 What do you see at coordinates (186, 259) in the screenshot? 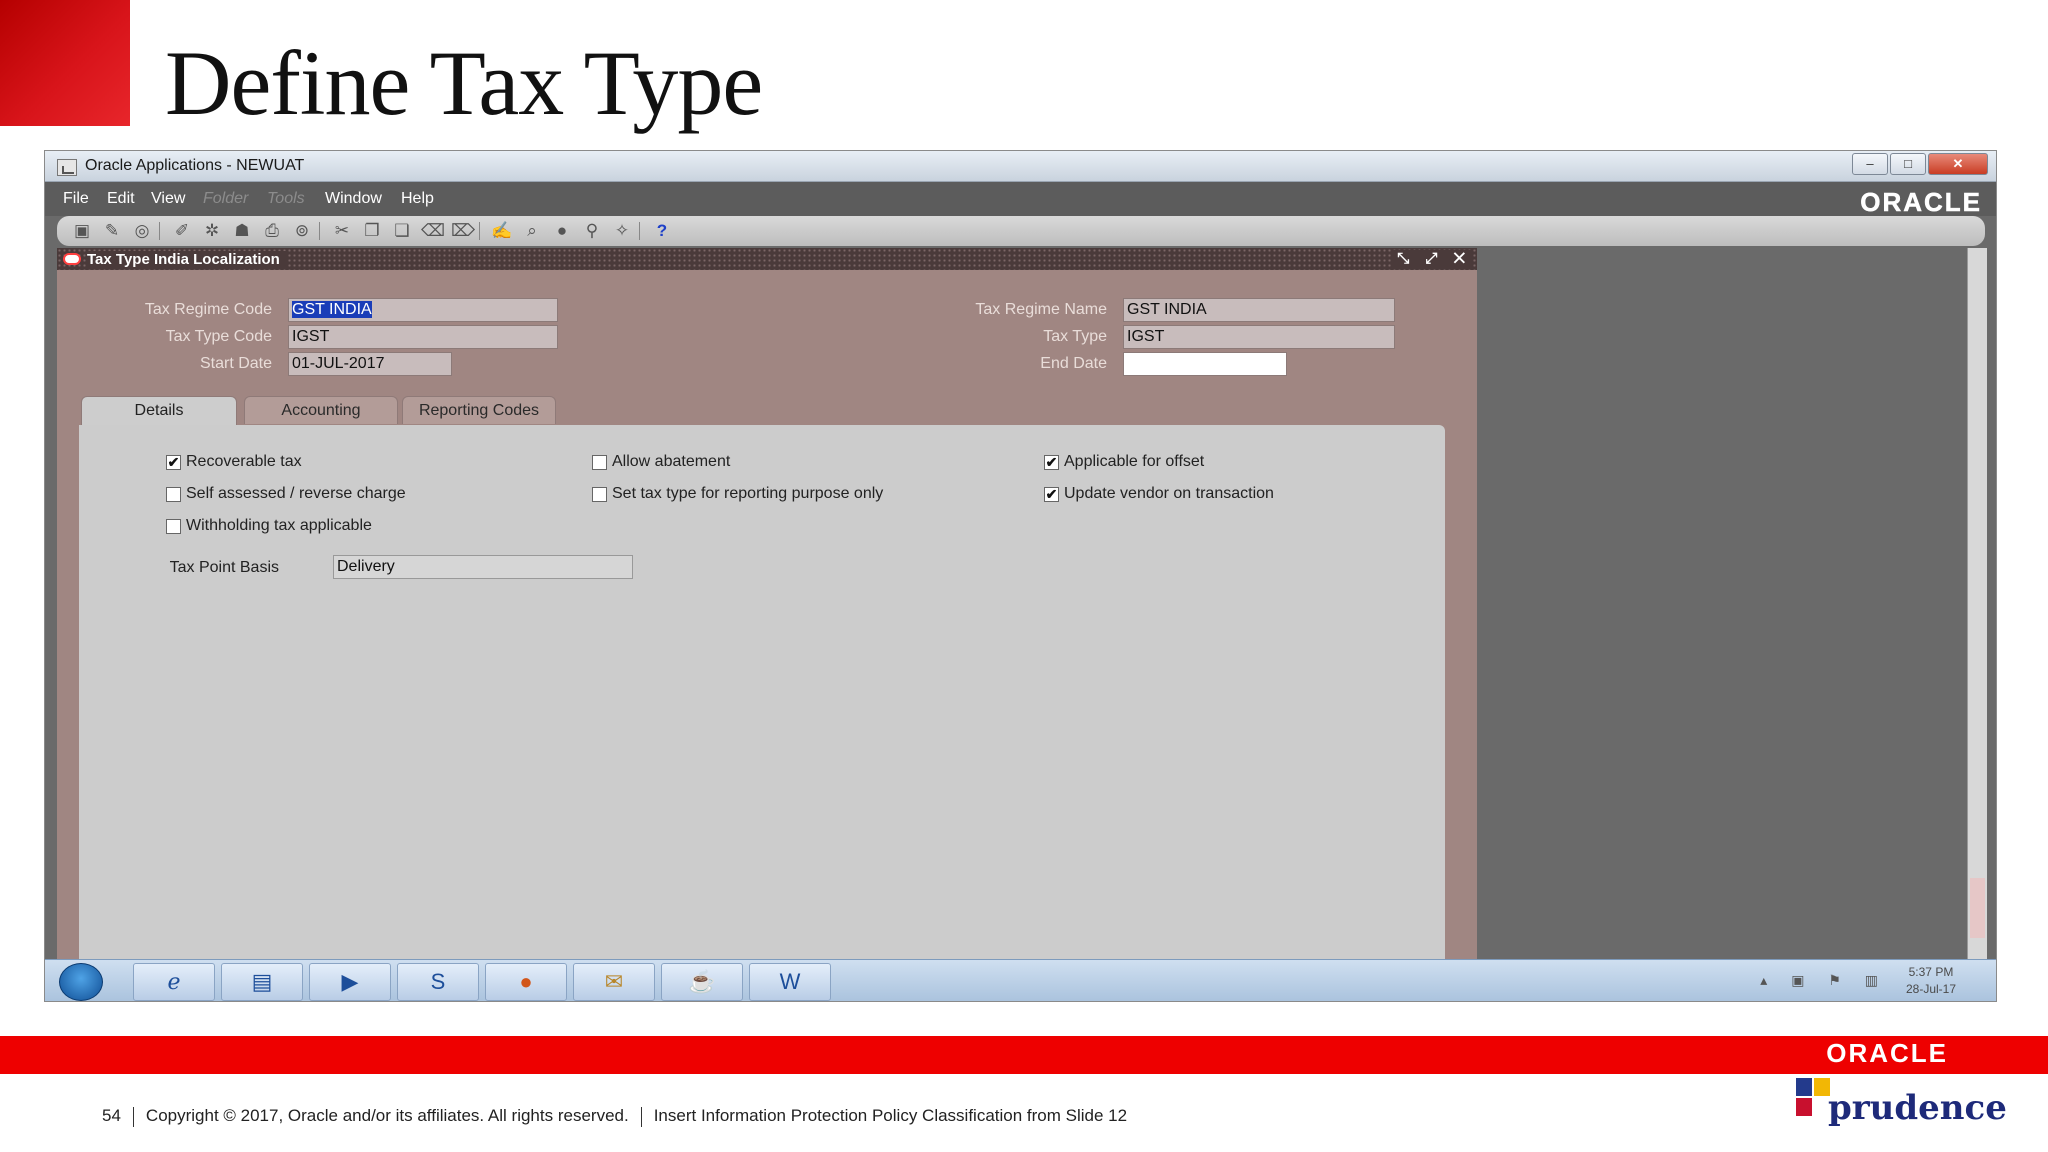
I see `form-title: Tax Type India Localization` at bounding box center [186, 259].